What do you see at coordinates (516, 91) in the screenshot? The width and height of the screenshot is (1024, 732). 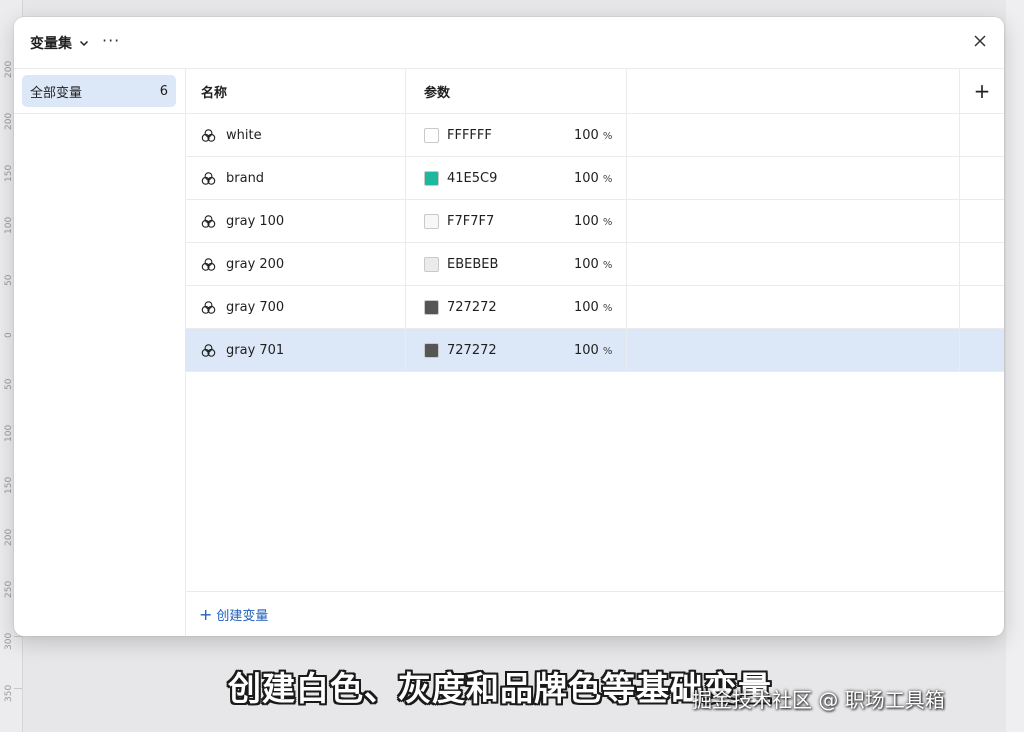 I see `column-header-value: 参数` at bounding box center [516, 91].